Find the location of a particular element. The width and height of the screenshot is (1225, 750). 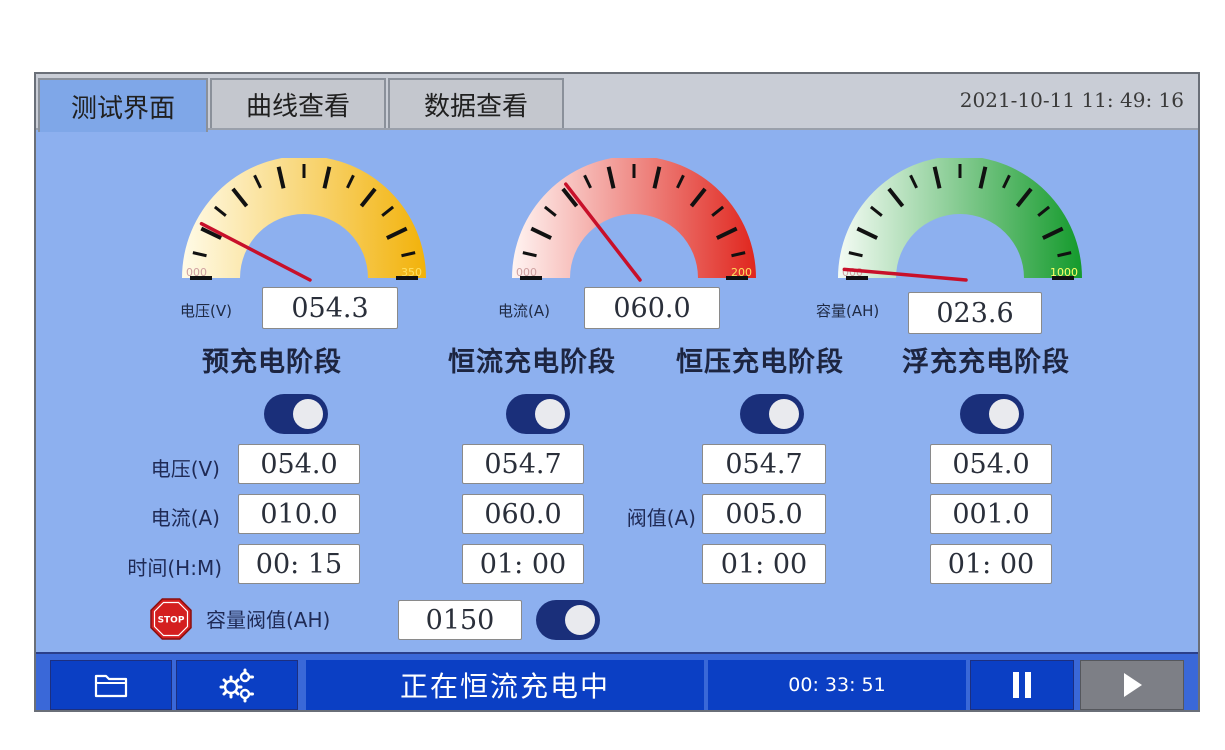

gauge-max-label: 350 is located at coordinates (411, 272).